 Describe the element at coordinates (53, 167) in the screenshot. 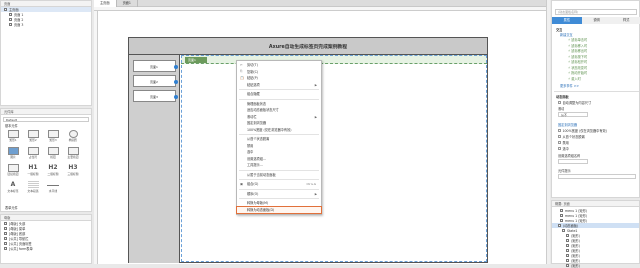

I see `widget-H2-icon: H2` at that location.